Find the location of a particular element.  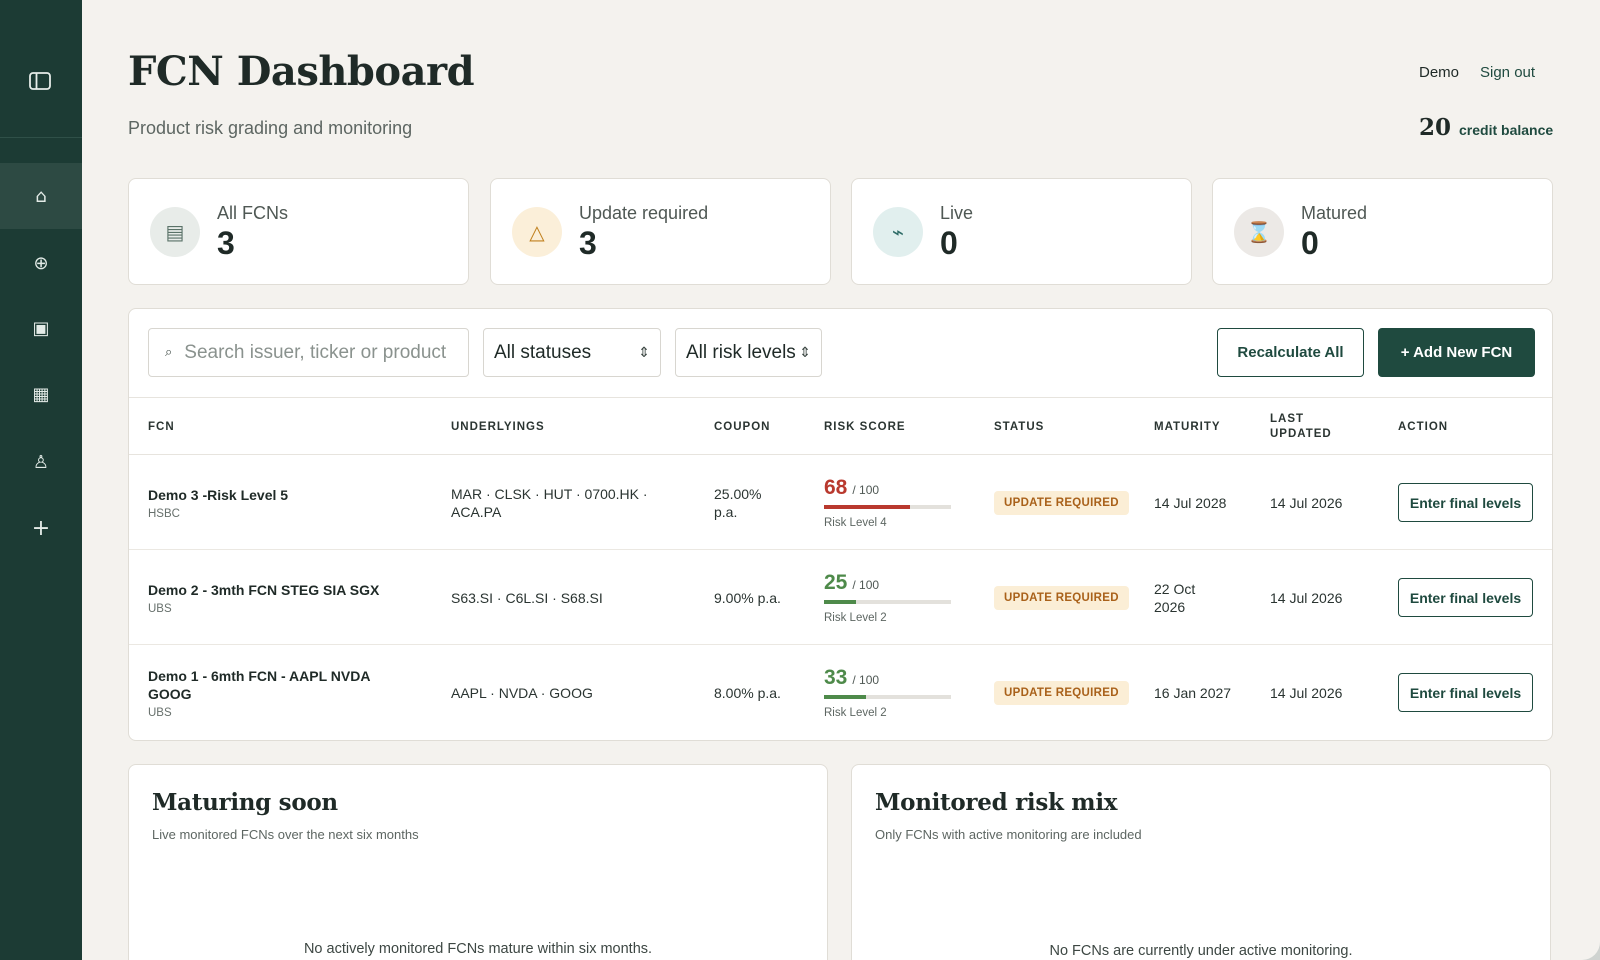

globe-plus-icon: ⊕ is located at coordinates (41, 263).